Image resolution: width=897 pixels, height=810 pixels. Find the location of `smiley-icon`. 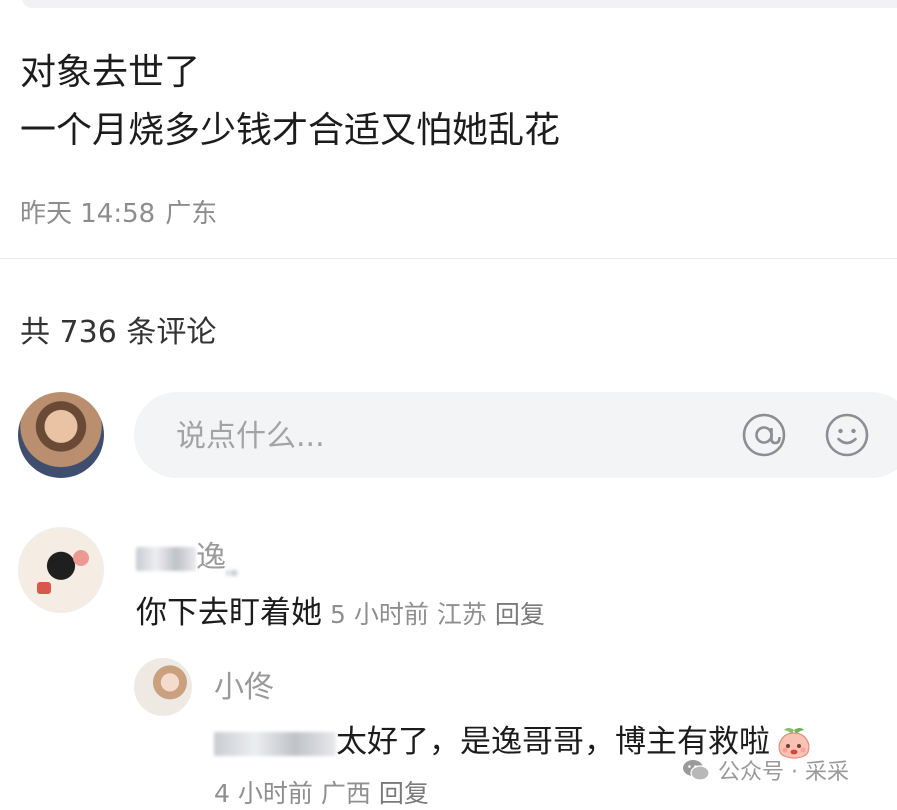

smiley-icon is located at coordinates (847, 435).